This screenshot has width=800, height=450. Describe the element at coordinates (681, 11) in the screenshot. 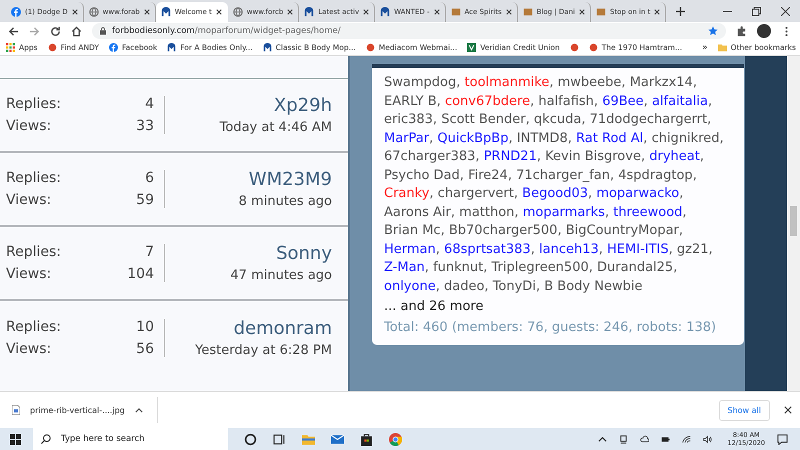

I see `new-tab-icon` at that location.